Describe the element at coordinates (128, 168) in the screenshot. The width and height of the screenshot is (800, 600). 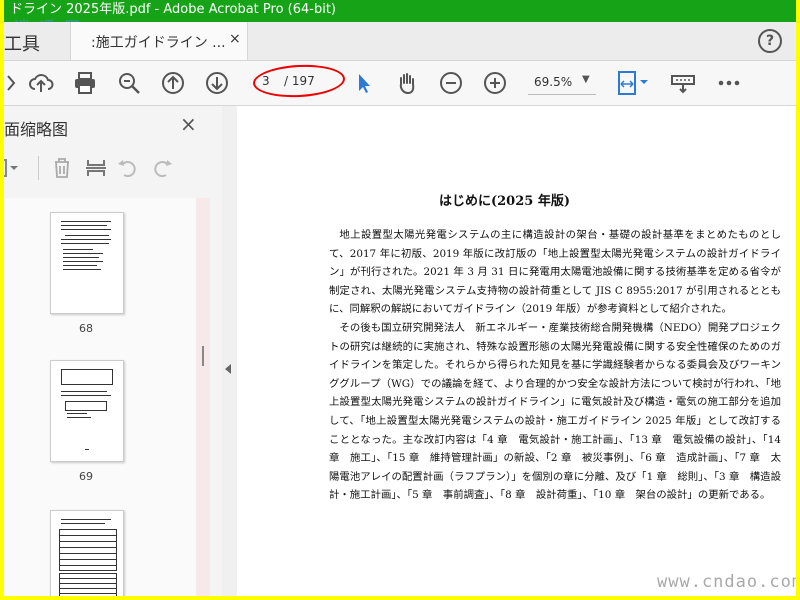
I see `rotate-left-icon` at that location.